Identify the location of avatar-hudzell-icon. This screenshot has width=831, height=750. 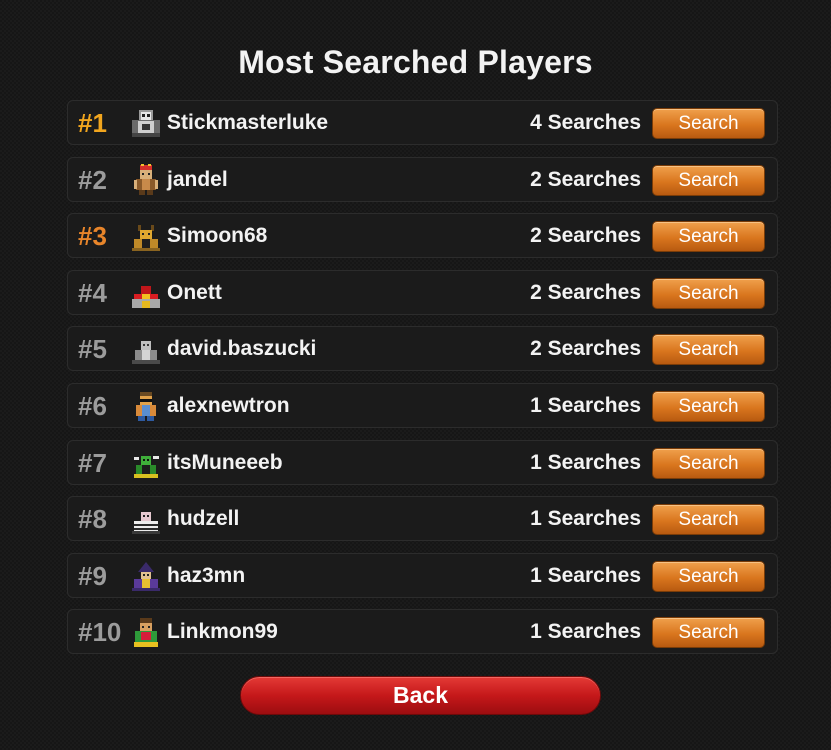
(146, 519).